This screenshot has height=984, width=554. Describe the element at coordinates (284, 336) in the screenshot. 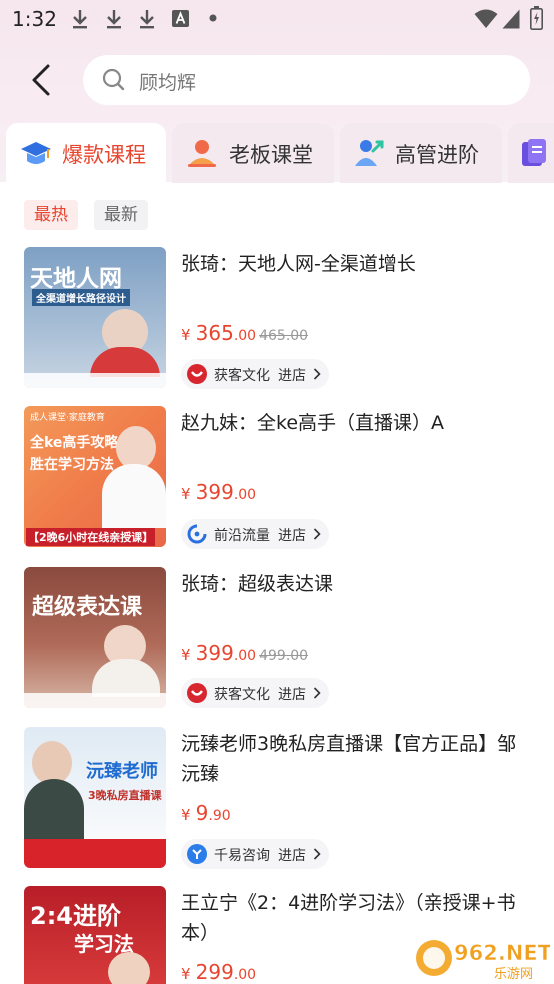

I see `original-price: 465.00` at that location.